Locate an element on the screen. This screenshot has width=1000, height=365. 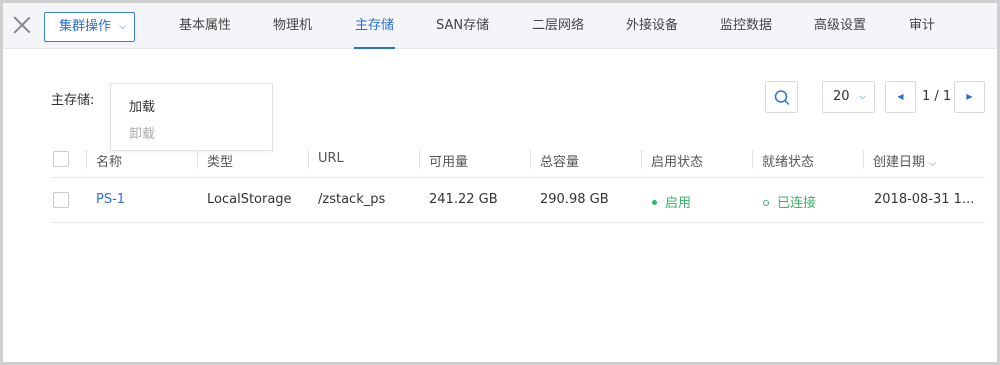
cell-total: 290.98 GB is located at coordinates (574, 199).